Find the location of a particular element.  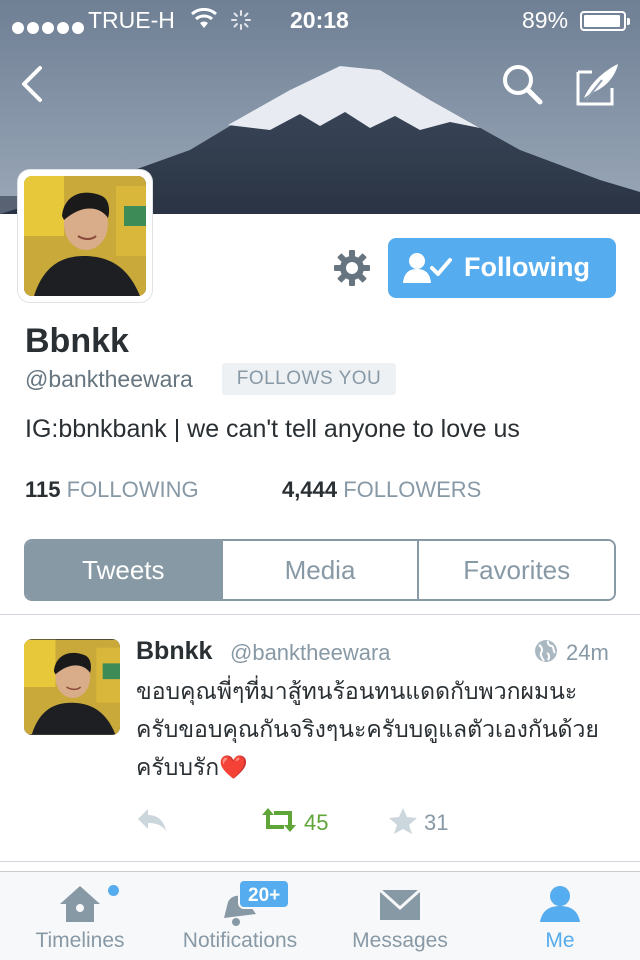

battery-percent: 89% is located at coordinates (545, 20).